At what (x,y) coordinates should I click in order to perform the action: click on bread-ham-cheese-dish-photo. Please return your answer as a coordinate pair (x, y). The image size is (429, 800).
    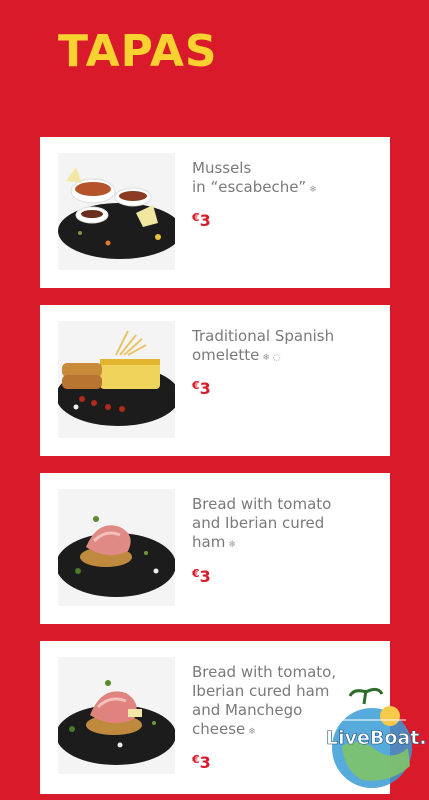
    Looking at the image, I should click on (116, 715).